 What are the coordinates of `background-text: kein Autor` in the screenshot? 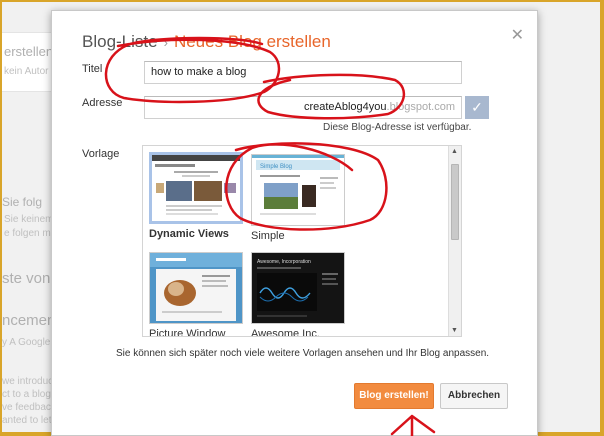 It's located at (26, 71).